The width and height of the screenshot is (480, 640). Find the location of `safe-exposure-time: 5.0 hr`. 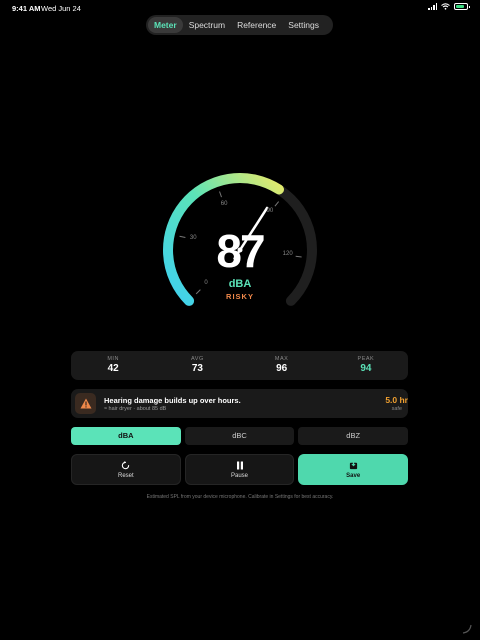

safe-exposure-time: 5.0 hr is located at coordinates (396, 400).